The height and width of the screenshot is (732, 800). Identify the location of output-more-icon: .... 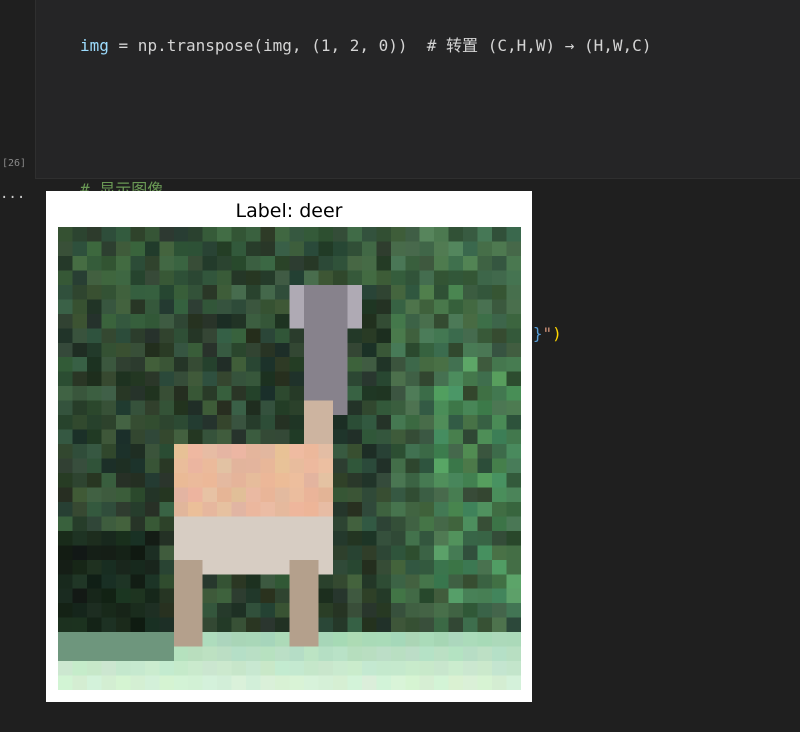
(12, 194).